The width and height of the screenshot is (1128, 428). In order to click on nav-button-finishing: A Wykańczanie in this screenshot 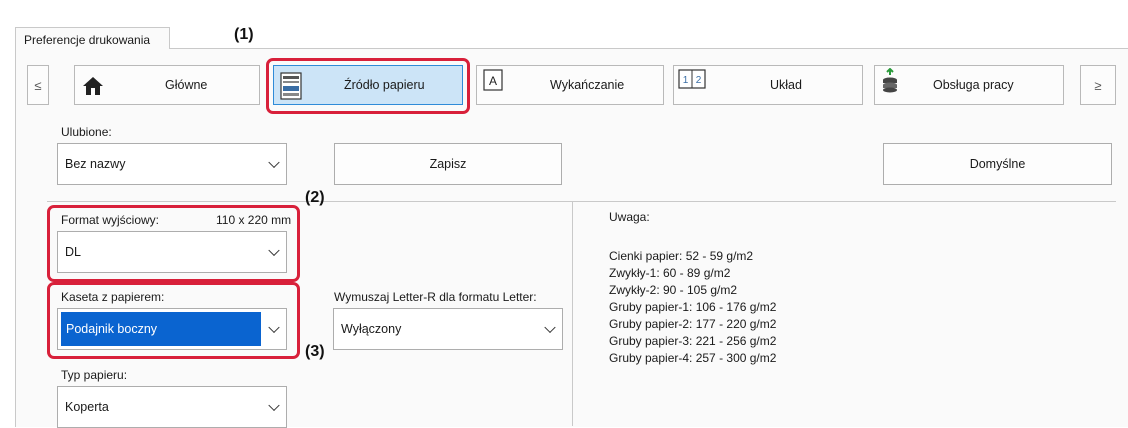, I will do `click(570, 85)`.